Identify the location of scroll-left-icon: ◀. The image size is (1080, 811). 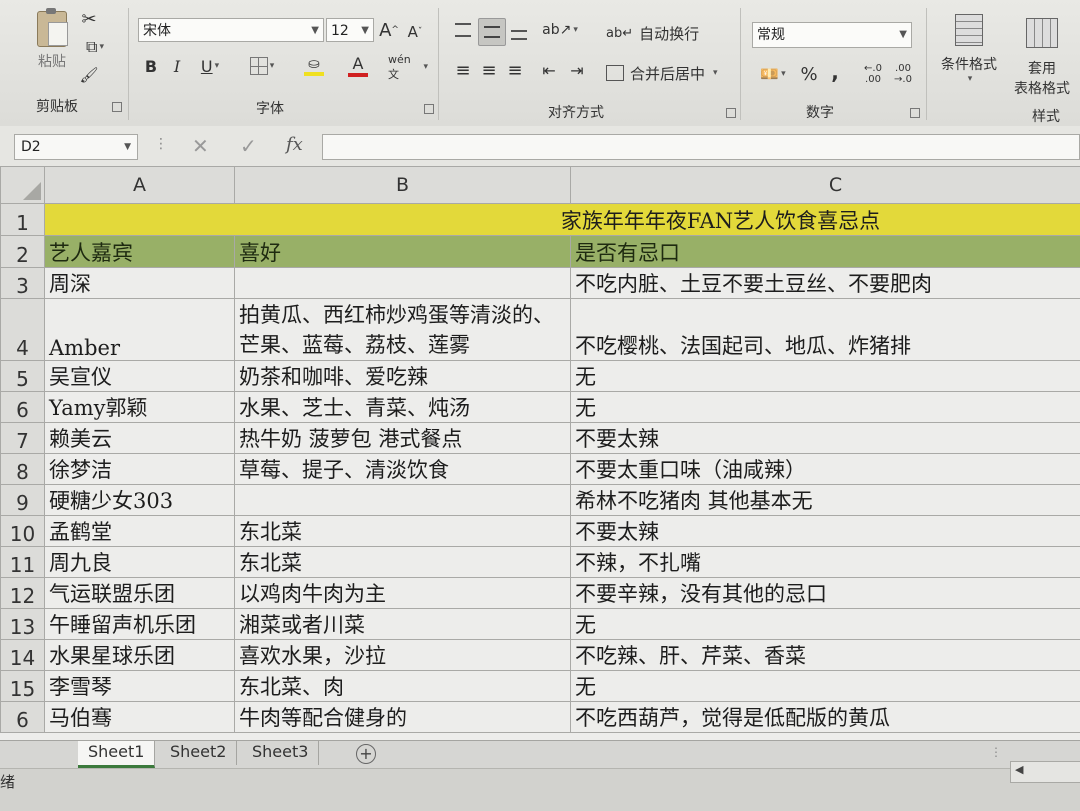
(1019, 769).